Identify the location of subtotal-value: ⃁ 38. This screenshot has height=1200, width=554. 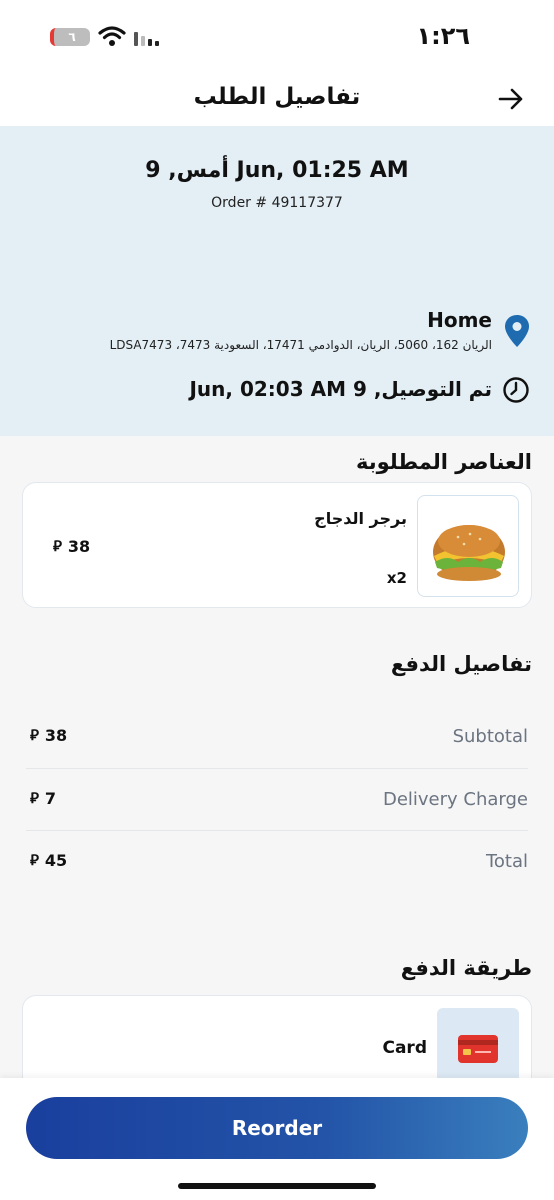
(48, 735).